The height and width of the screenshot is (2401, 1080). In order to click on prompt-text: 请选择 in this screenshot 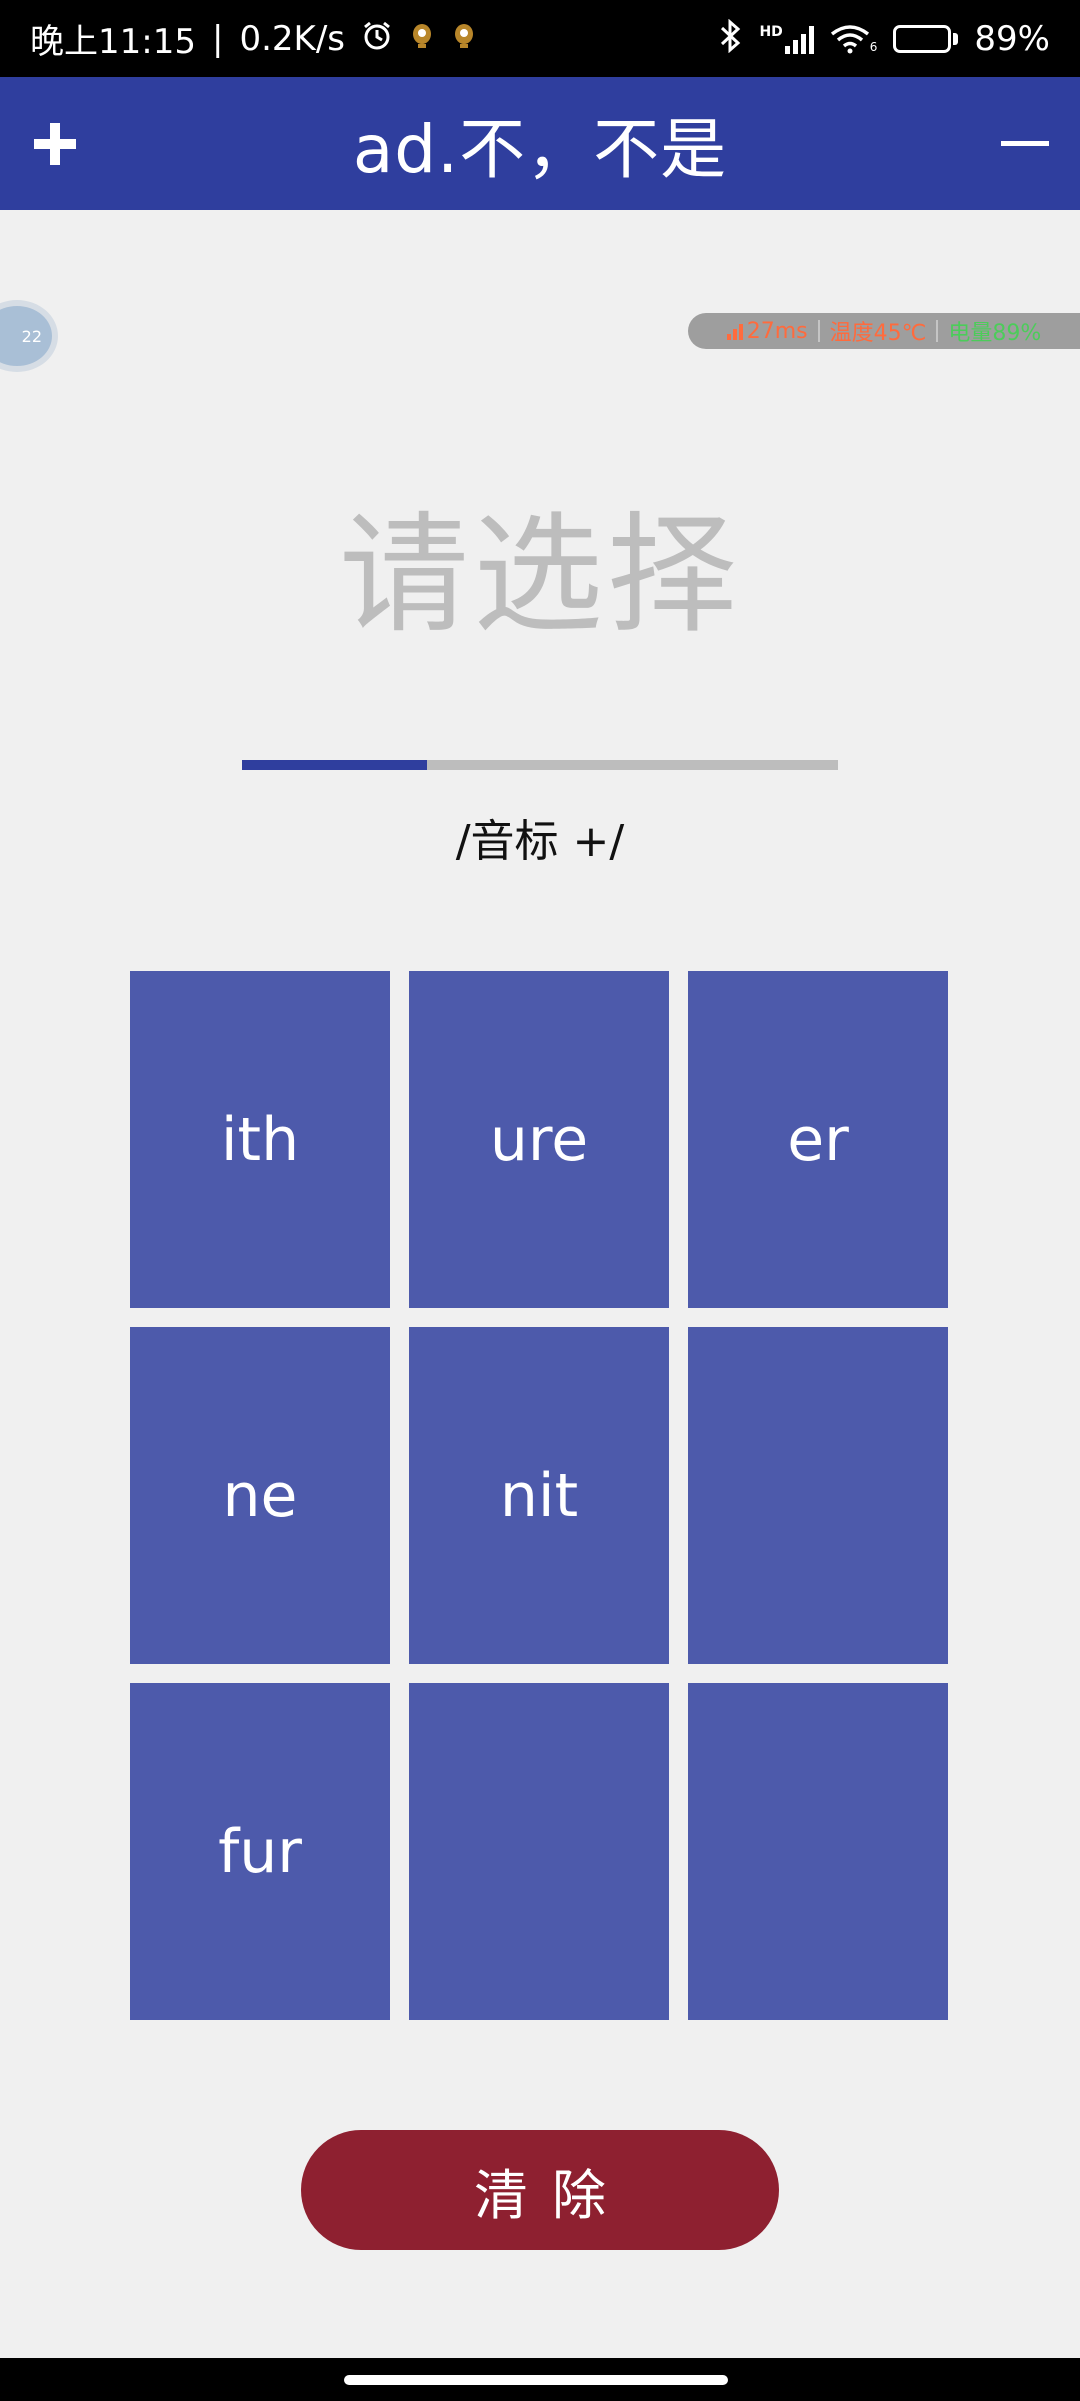, I will do `click(539, 575)`.